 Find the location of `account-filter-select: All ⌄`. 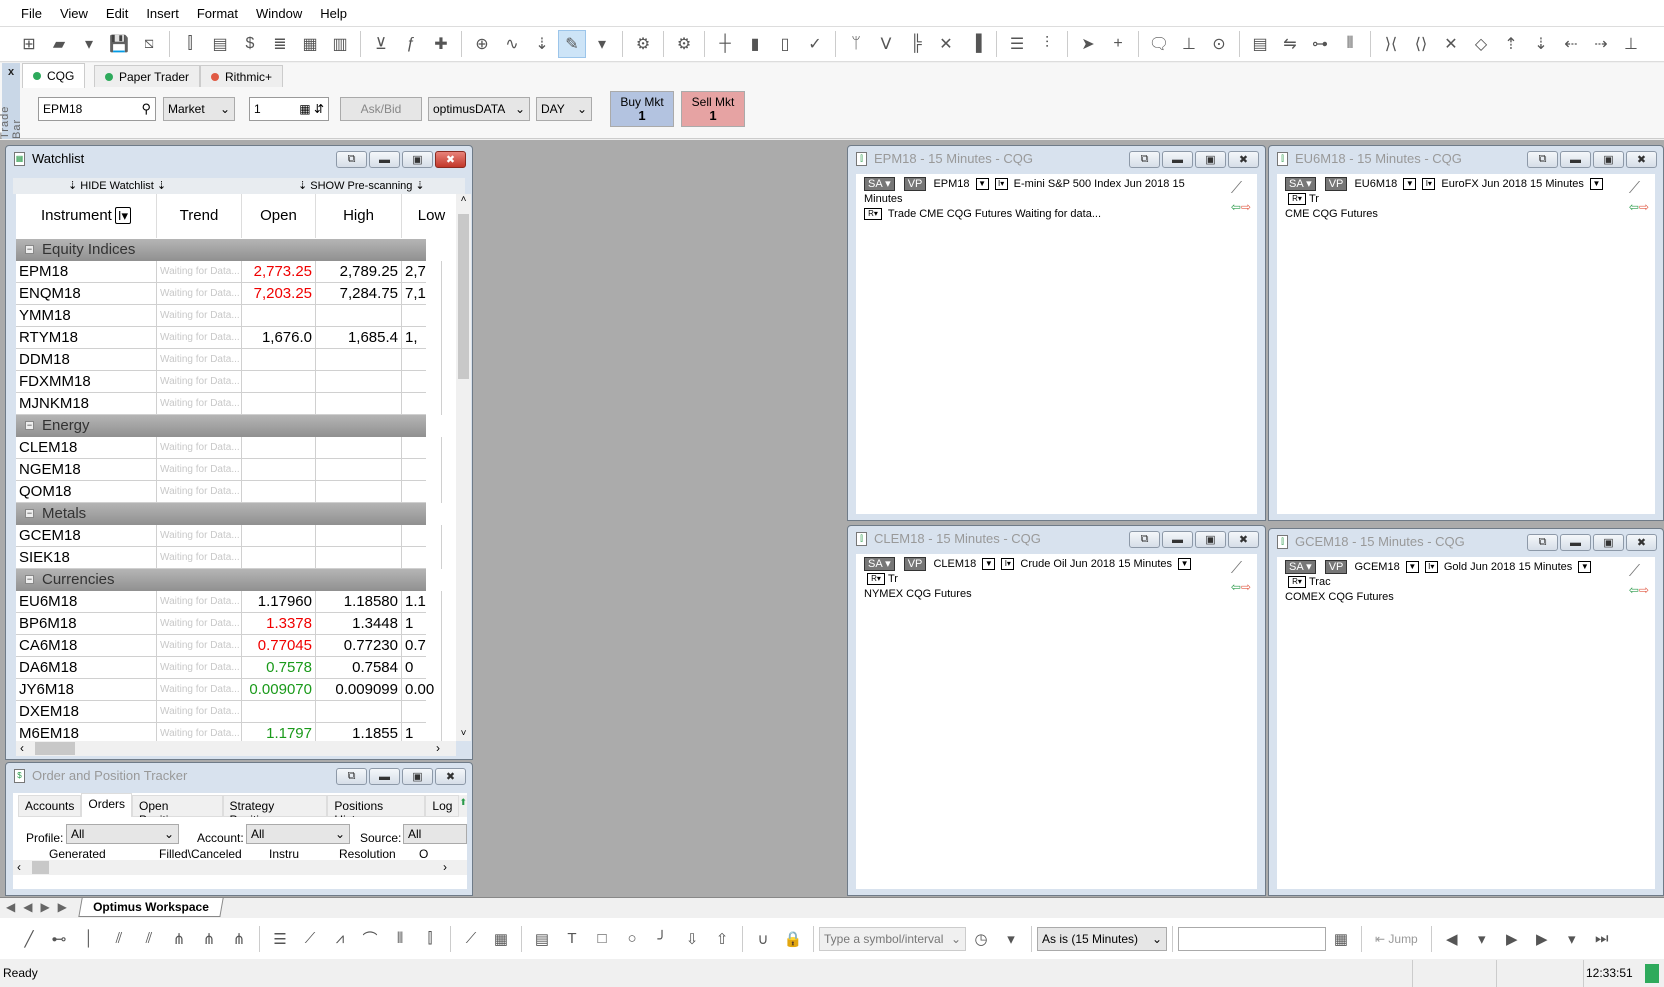

account-filter-select: All ⌄ is located at coordinates (298, 834).